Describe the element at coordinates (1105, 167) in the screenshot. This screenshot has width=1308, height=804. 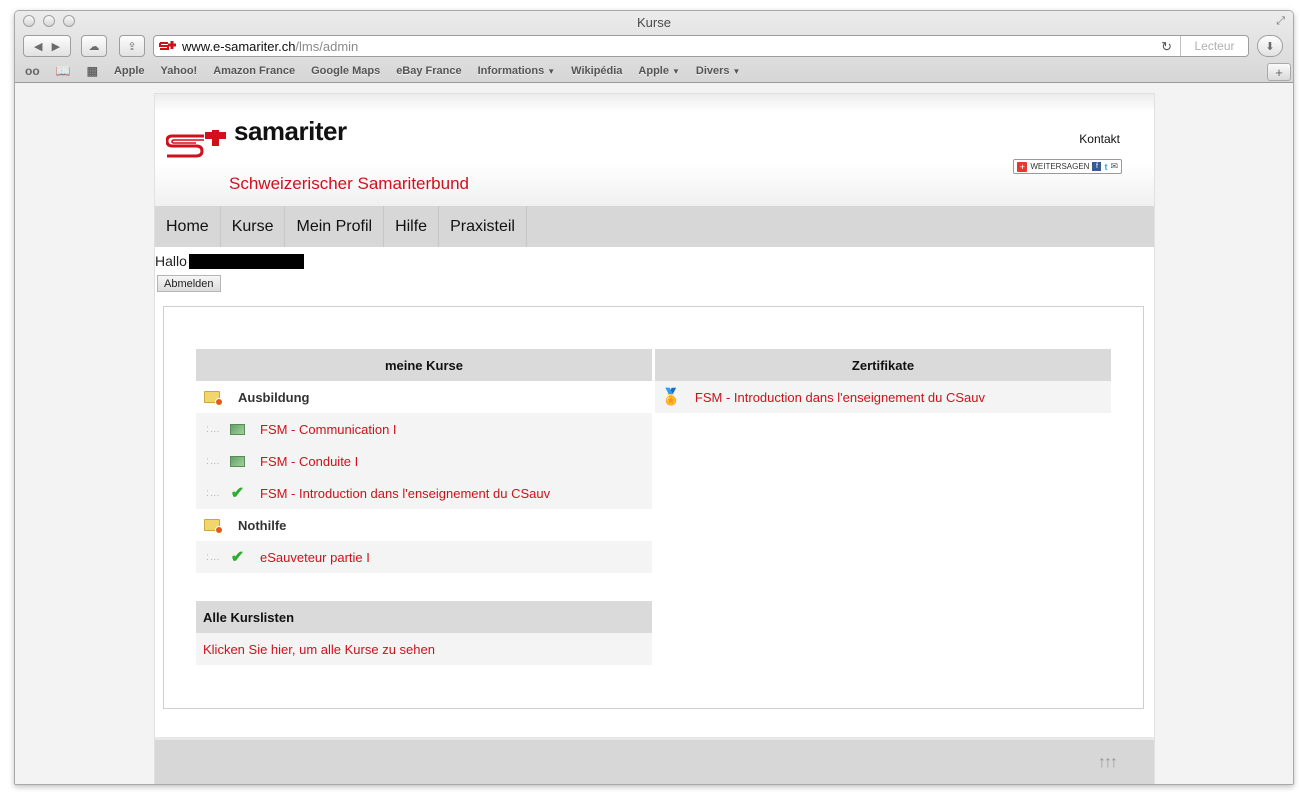
I see `twitter-icon: t` at that location.